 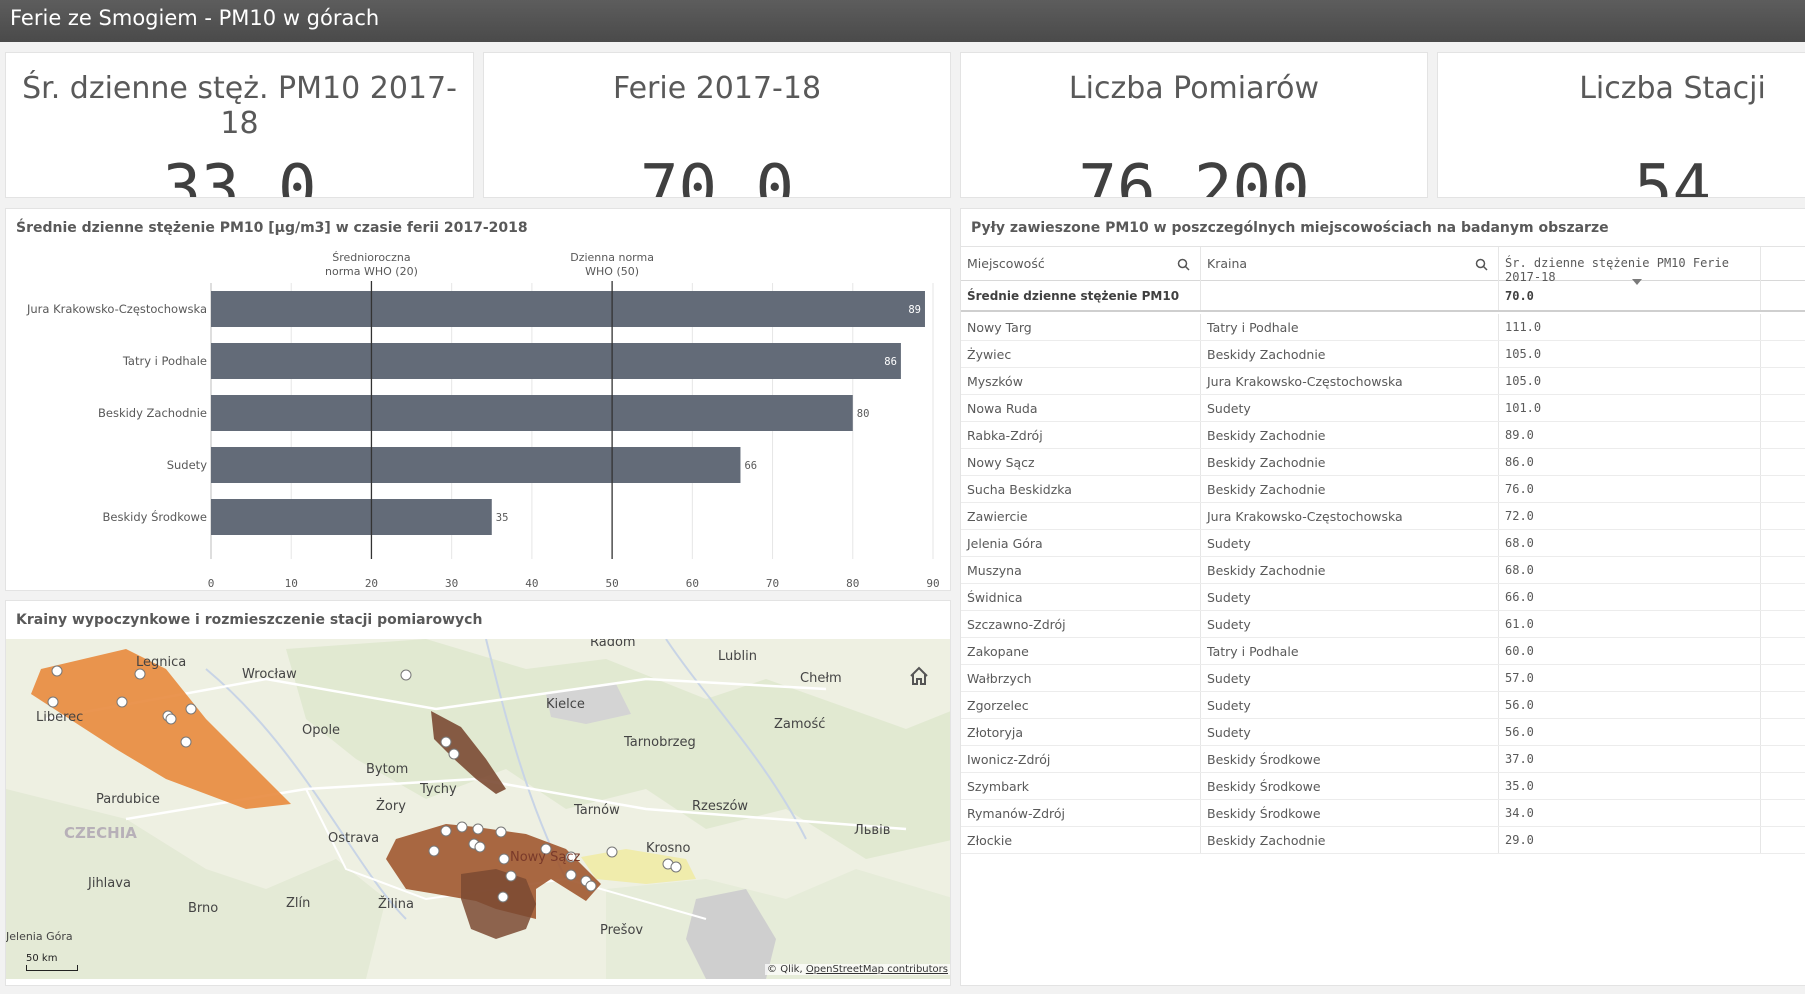 What do you see at coordinates (1081, 381) in the screenshot?
I see `cell-miejscowosc: Myszków` at bounding box center [1081, 381].